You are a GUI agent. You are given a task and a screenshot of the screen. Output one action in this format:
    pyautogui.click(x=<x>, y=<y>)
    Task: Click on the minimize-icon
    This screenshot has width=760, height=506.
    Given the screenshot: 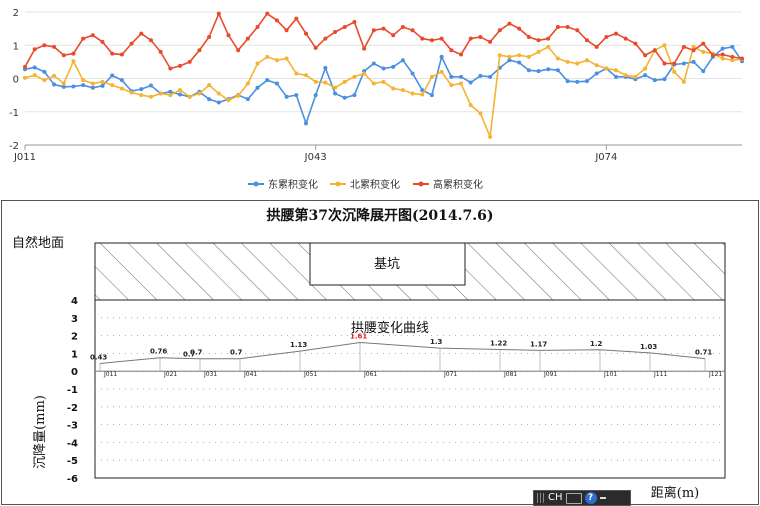 What is the action you would take?
    pyautogui.click(x=602, y=498)
    